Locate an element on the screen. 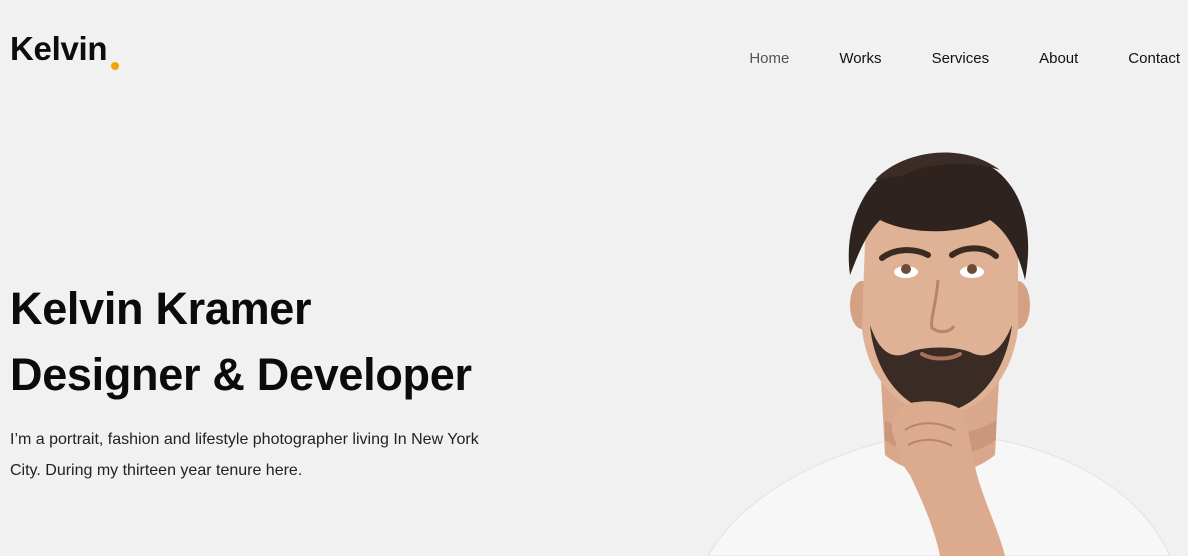 The width and height of the screenshot is (1188, 556). nav-item-contact: Contact is located at coordinates (1154, 58).